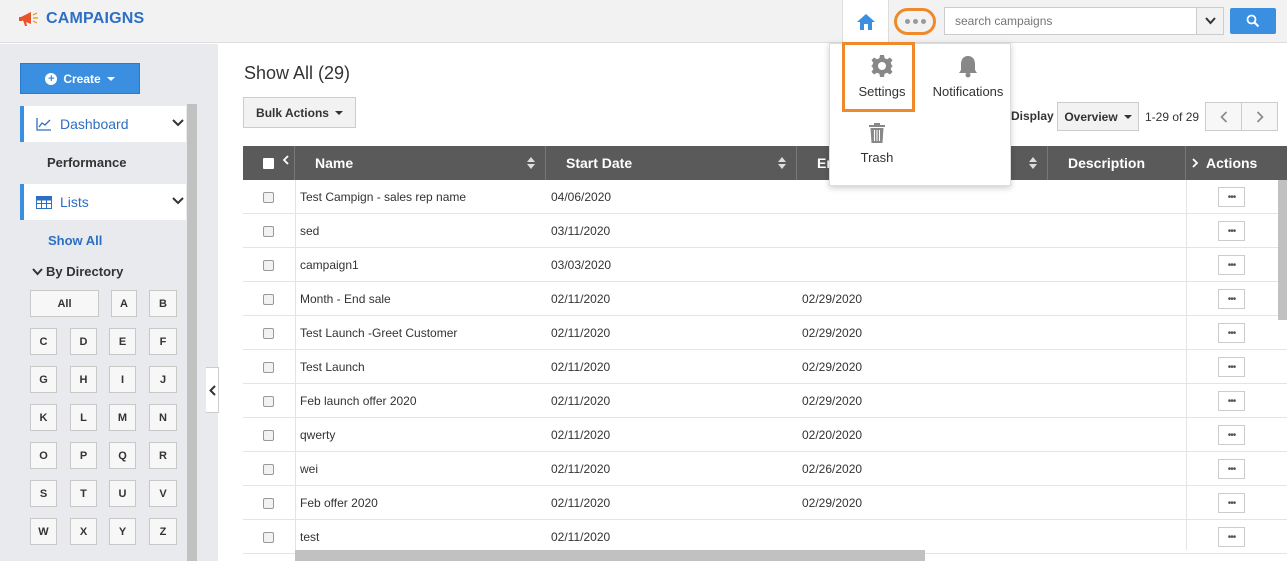 The image size is (1287, 561). What do you see at coordinates (329, 265) in the screenshot?
I see `cell-name: campaign1` at bounding box center [329, 265].